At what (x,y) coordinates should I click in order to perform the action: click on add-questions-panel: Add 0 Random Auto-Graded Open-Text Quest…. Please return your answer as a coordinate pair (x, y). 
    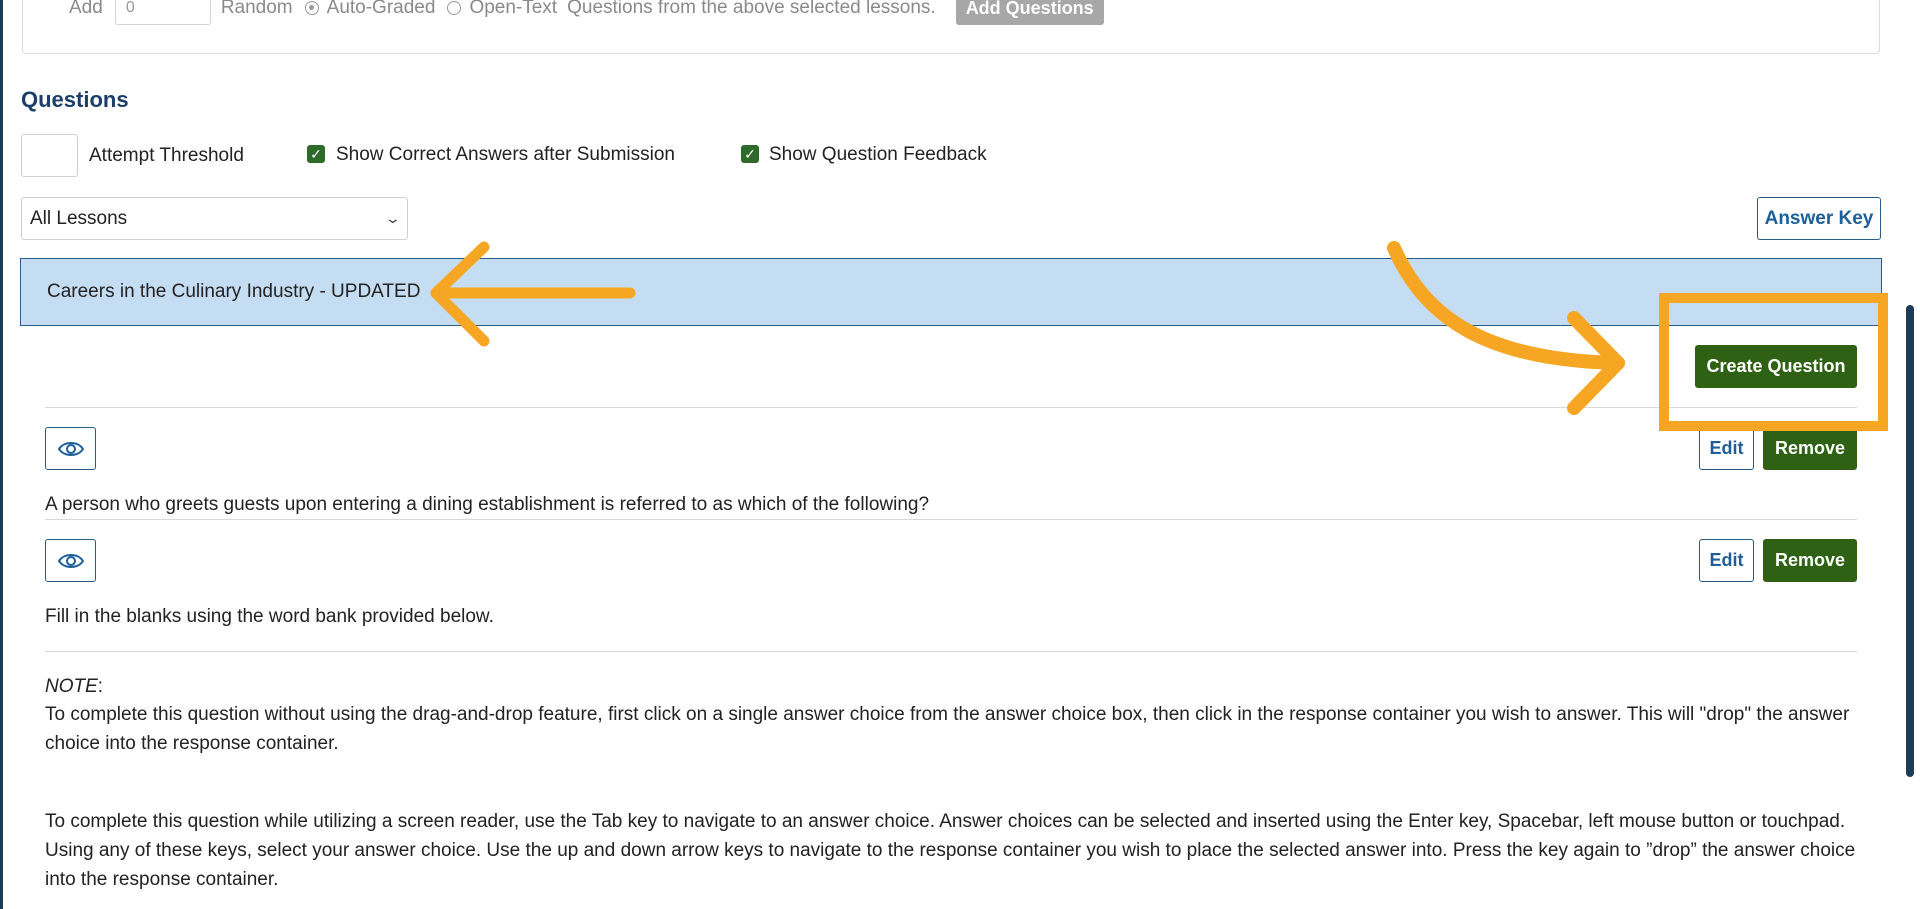
    Looking at the image, I should click on (951, 27).